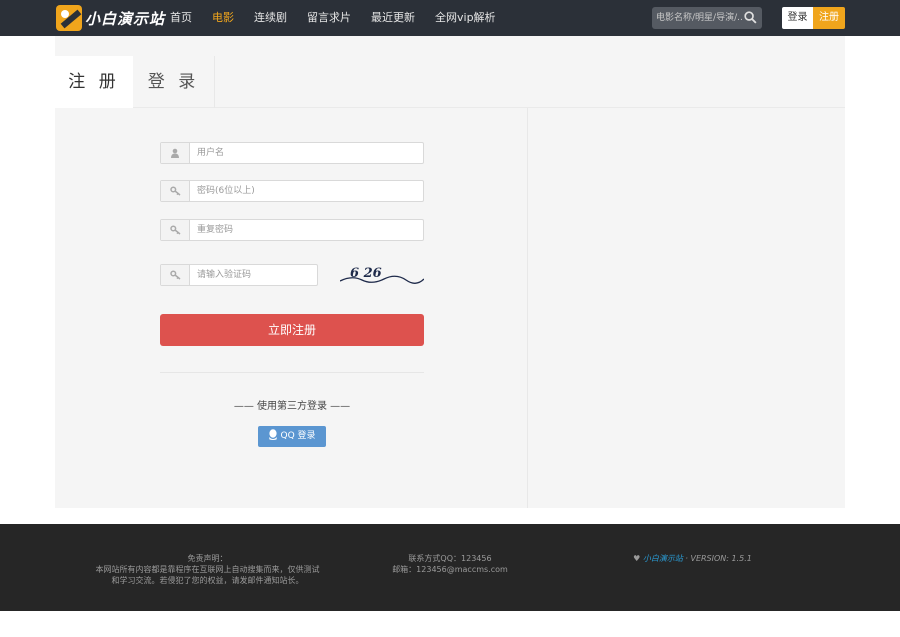 Image resolution: width=900 pixels, height=637 pixels. Describe the element at coordinates (797, 18) in the screenshot. I see `header-login-button: 登录` at that location.